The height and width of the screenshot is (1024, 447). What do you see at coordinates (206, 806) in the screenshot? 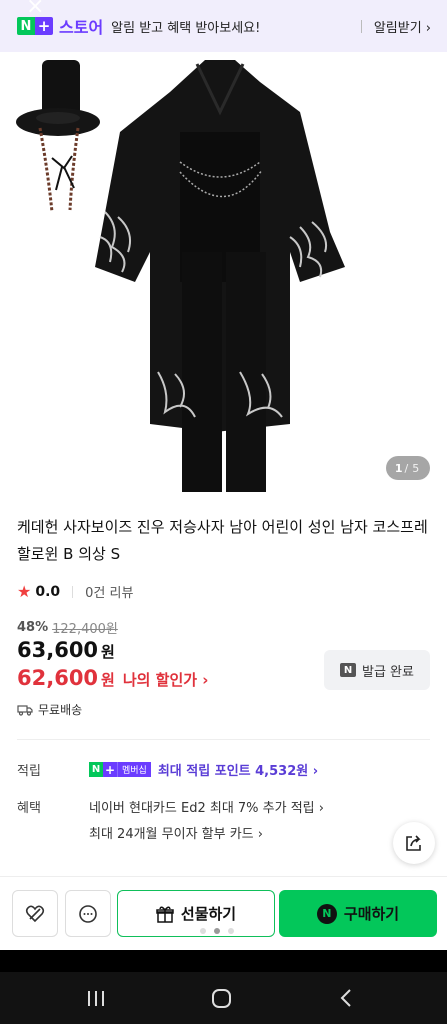
I see `card-benefit-link: 네이버 현대카드 Ed2 최대 7% 추가 적립 ›` at bounding box center [206, 806].